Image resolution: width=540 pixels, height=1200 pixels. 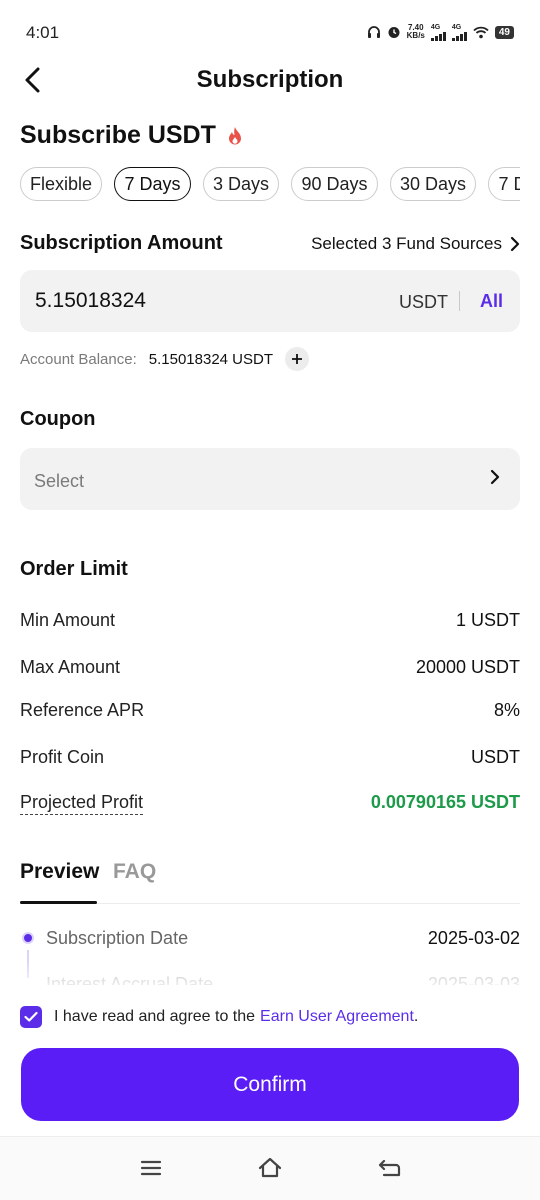 I want to click on tab-faq: FAQ, so click(x=134, y=872).